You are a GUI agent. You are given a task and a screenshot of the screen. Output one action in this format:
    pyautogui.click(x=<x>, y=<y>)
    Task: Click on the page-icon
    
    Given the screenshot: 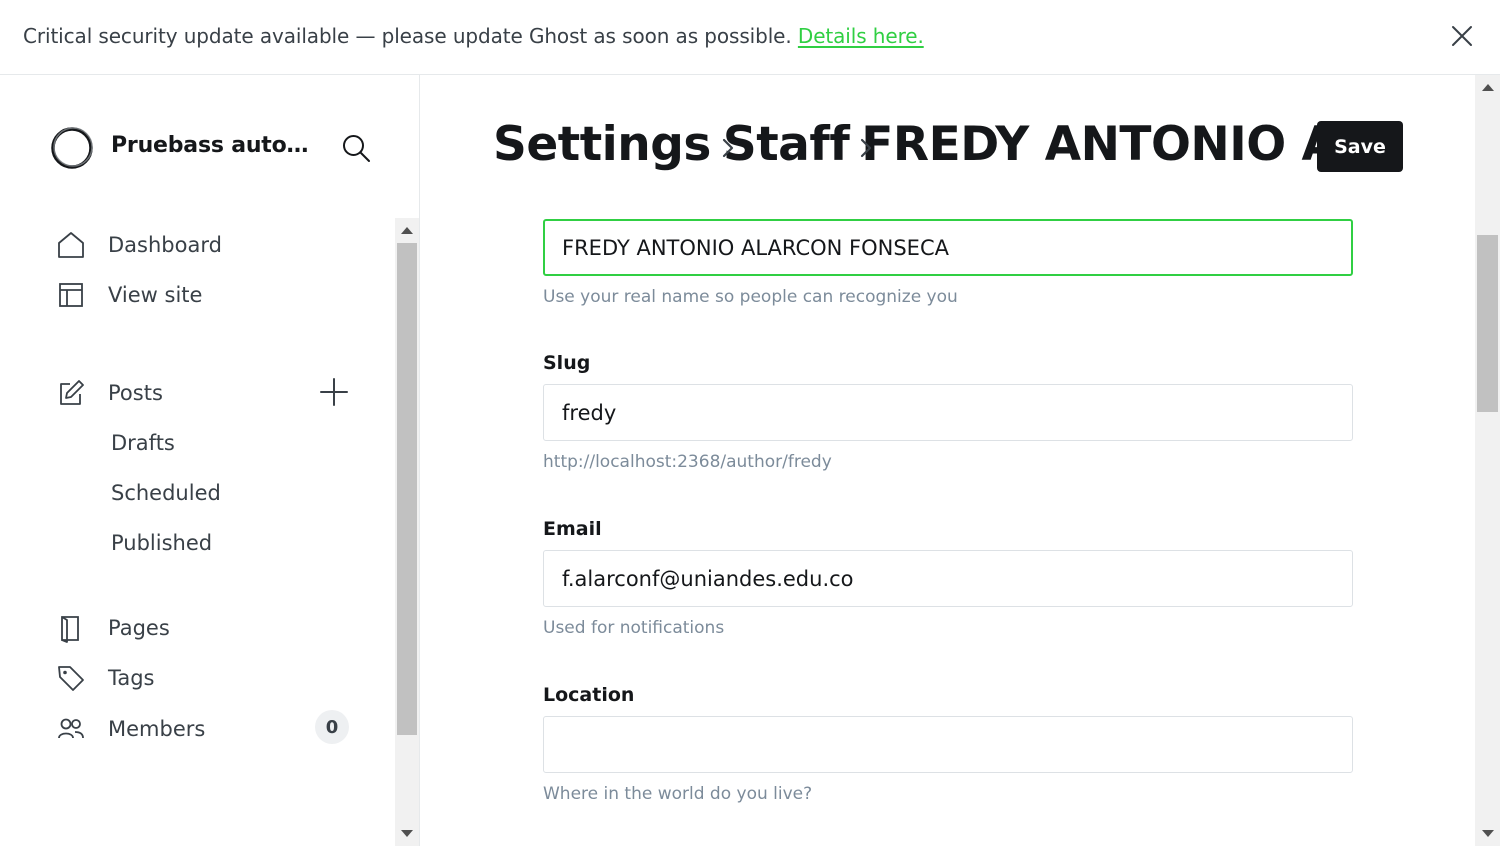 What is the action you would take?
    pyautogui.click(x=71, y=628)
    